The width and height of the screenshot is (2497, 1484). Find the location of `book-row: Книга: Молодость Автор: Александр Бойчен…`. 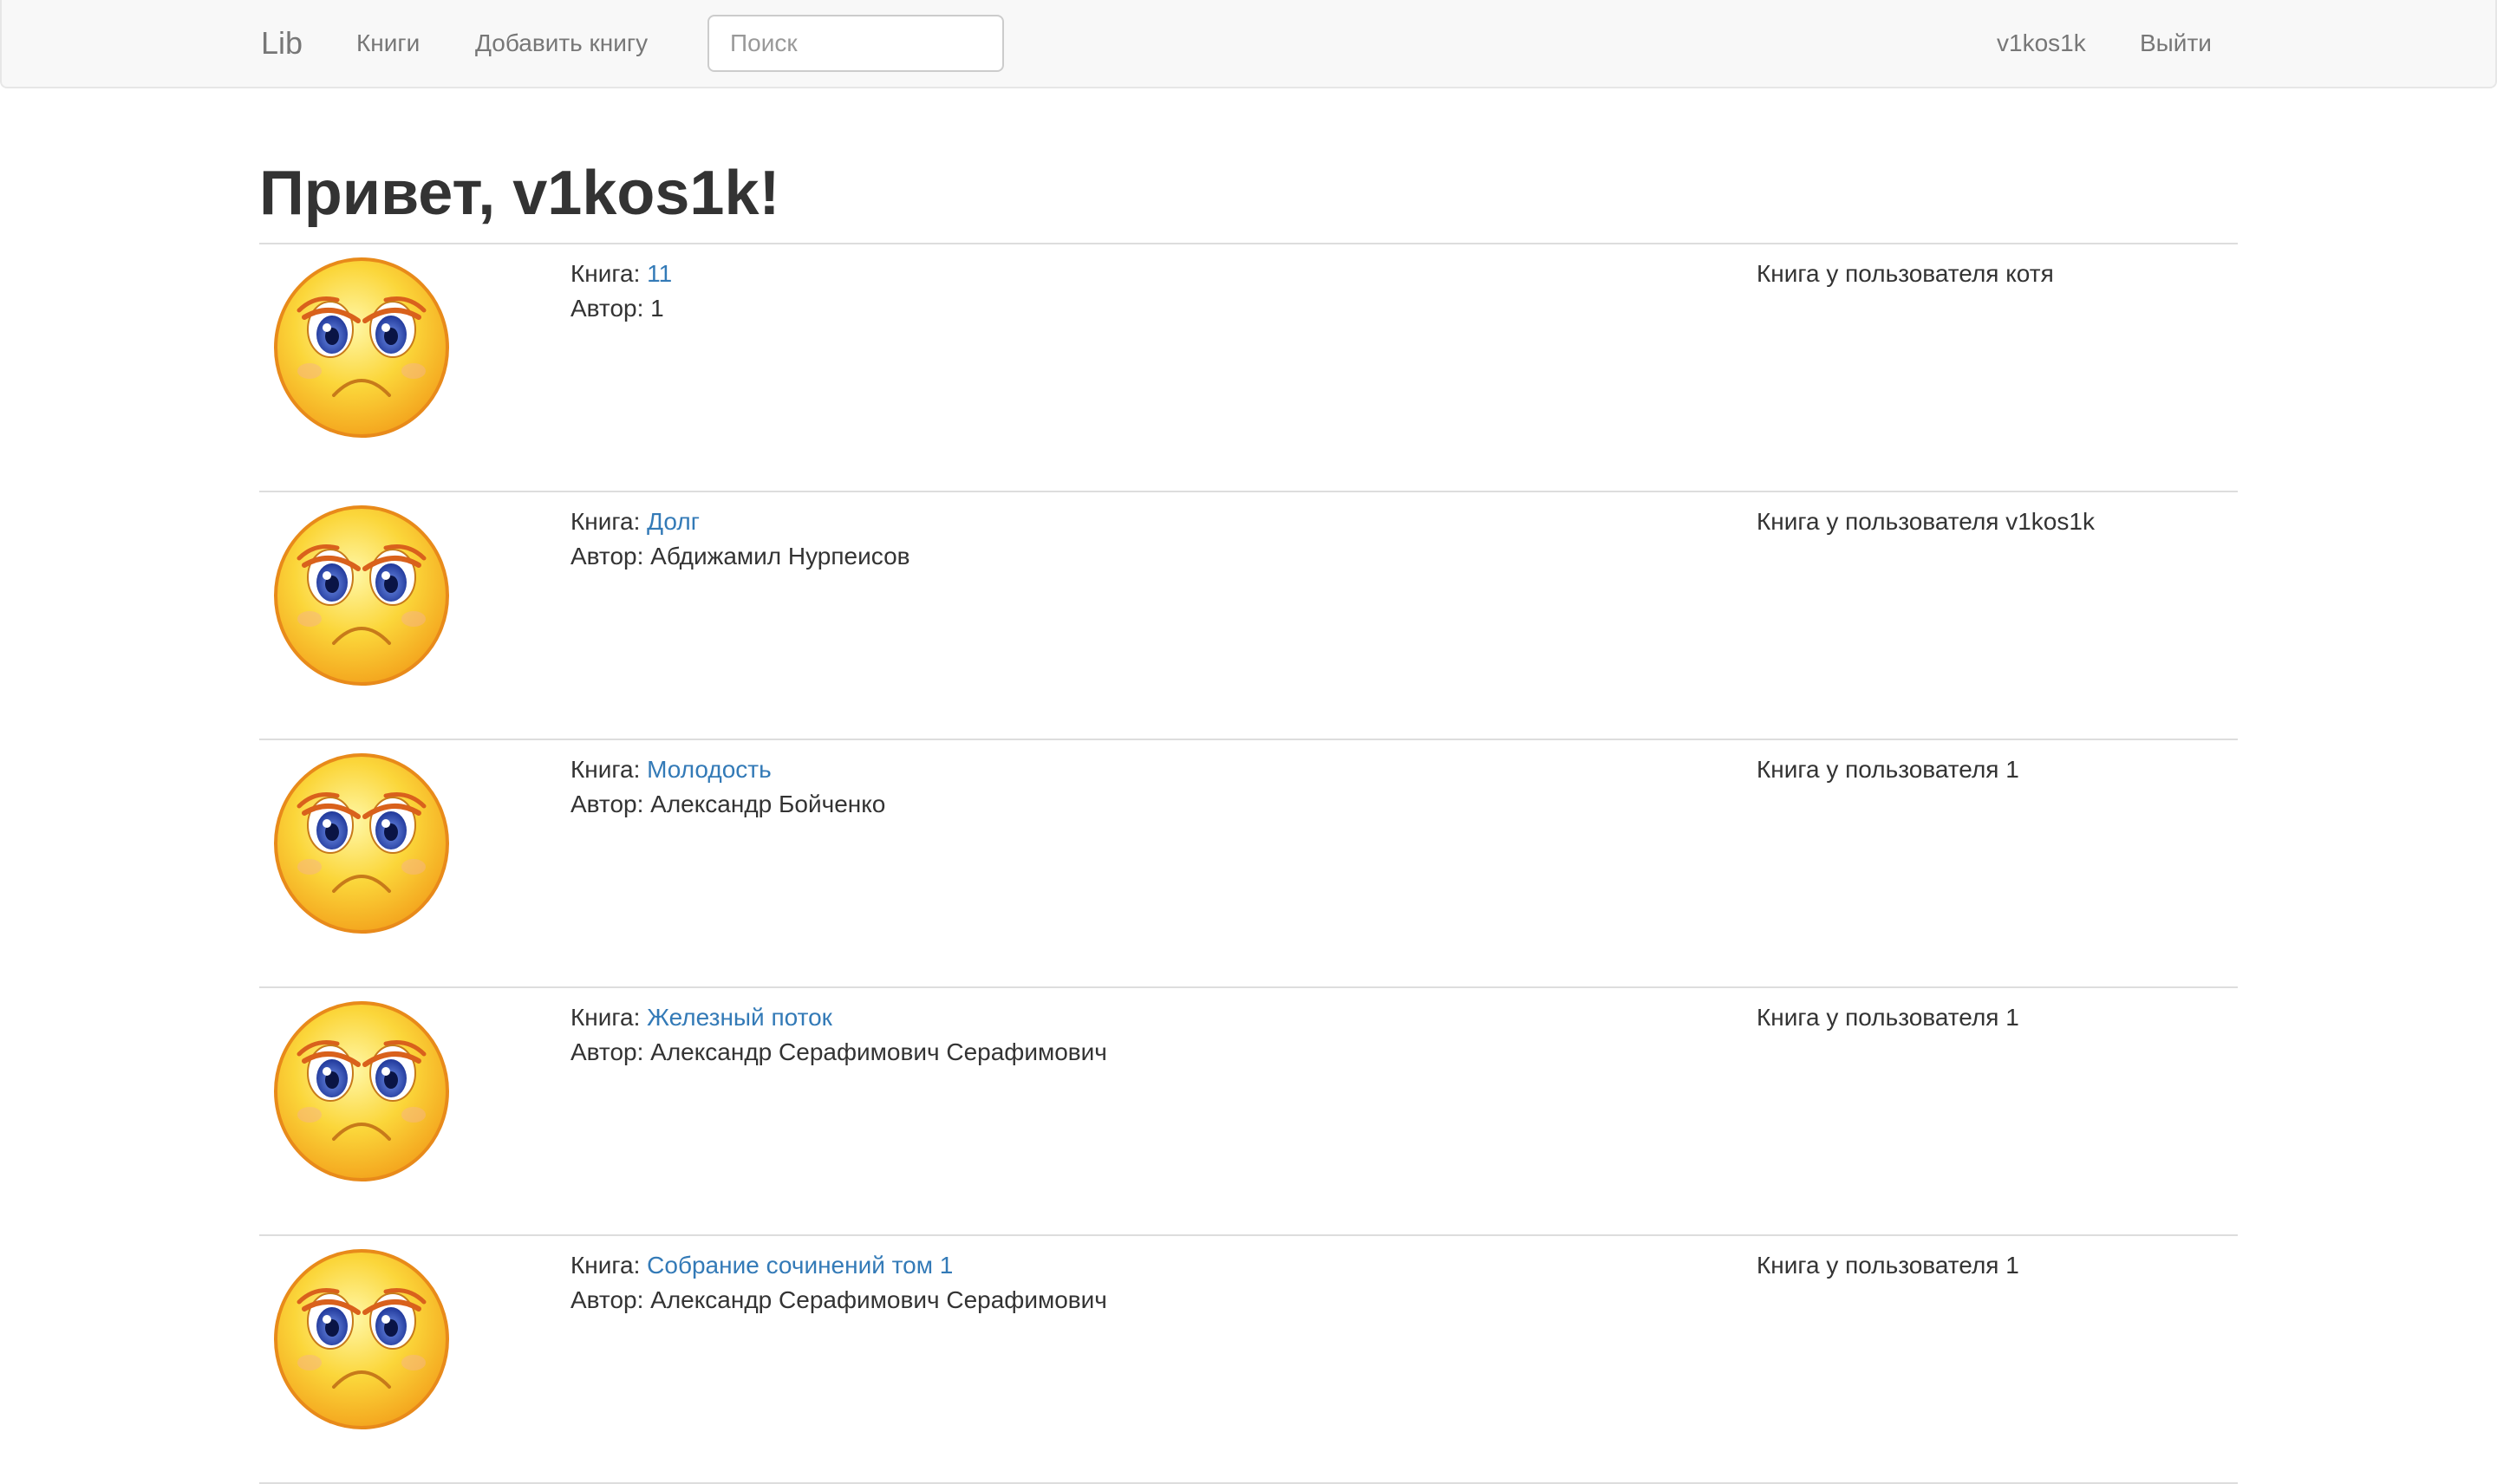

book-row: Книга: Молодость Автор: Александр Бойчен… is located at coordinates (1248, 864).